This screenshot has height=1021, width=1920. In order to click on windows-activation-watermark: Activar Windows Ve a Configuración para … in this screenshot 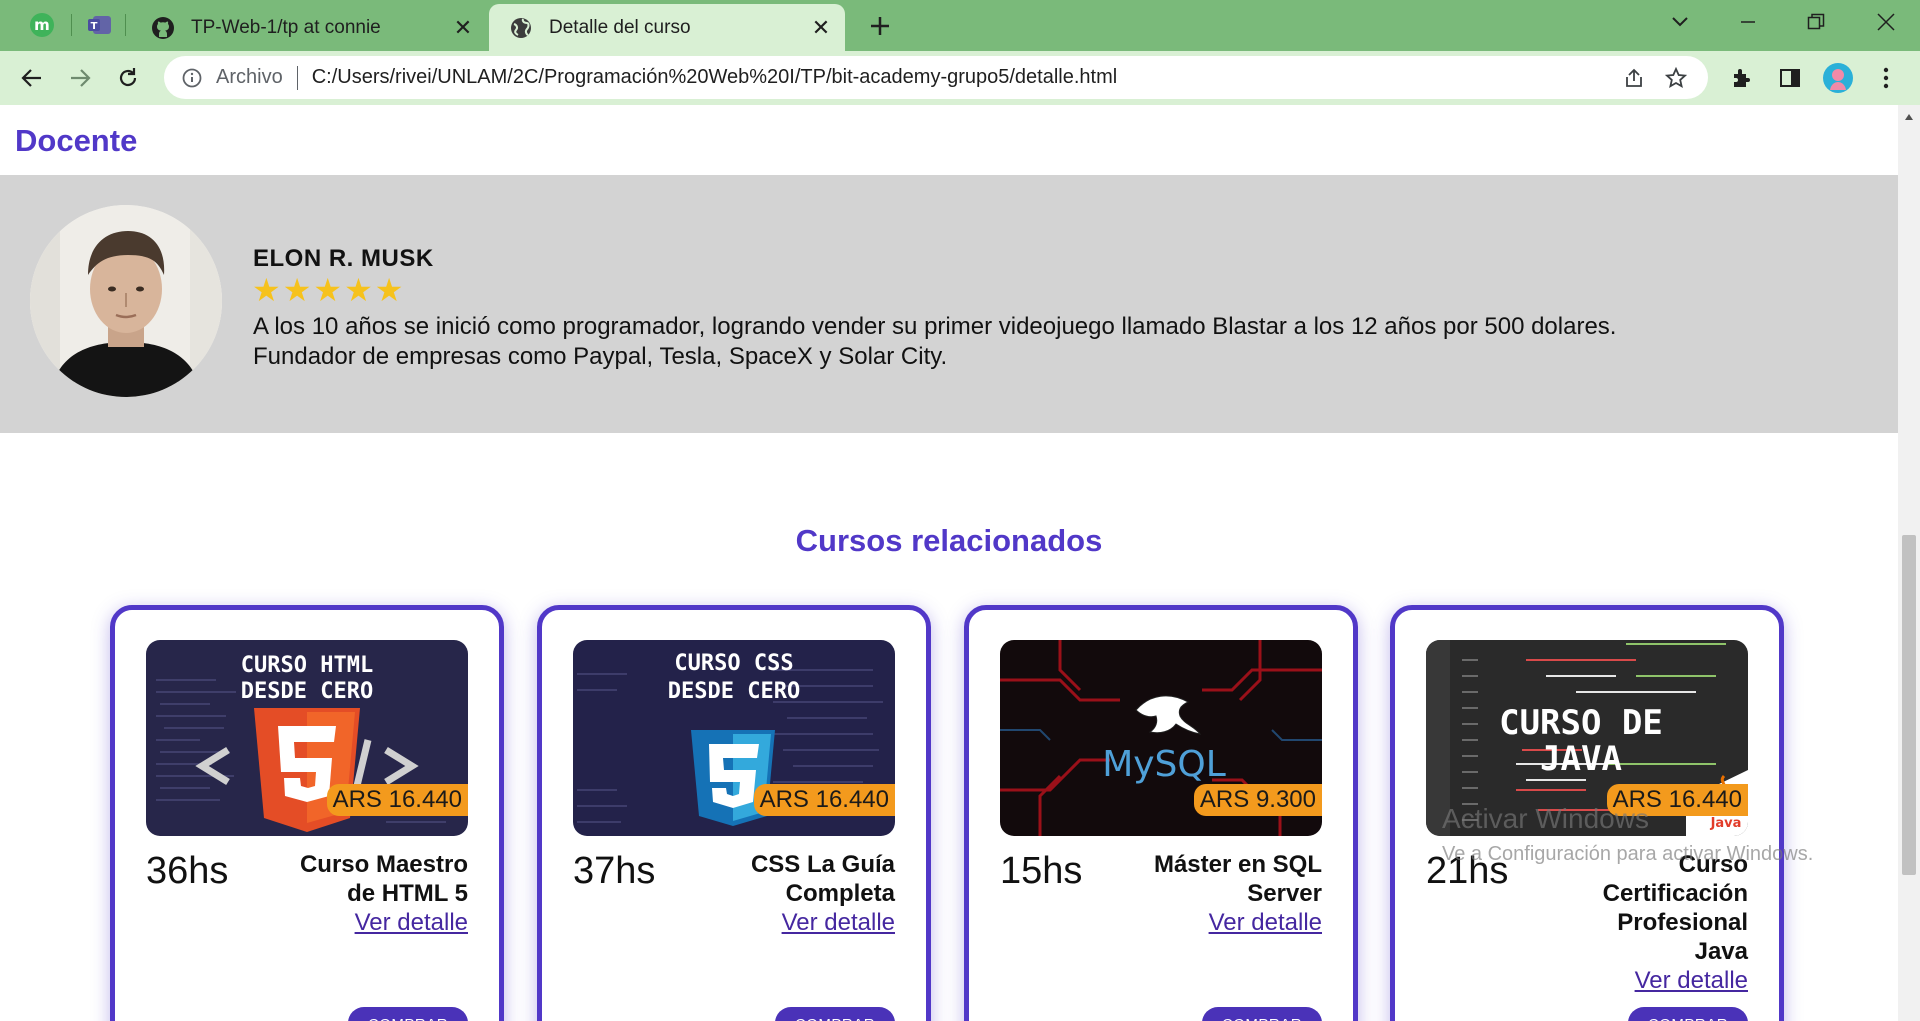, I will do `click(1627, 834)`.